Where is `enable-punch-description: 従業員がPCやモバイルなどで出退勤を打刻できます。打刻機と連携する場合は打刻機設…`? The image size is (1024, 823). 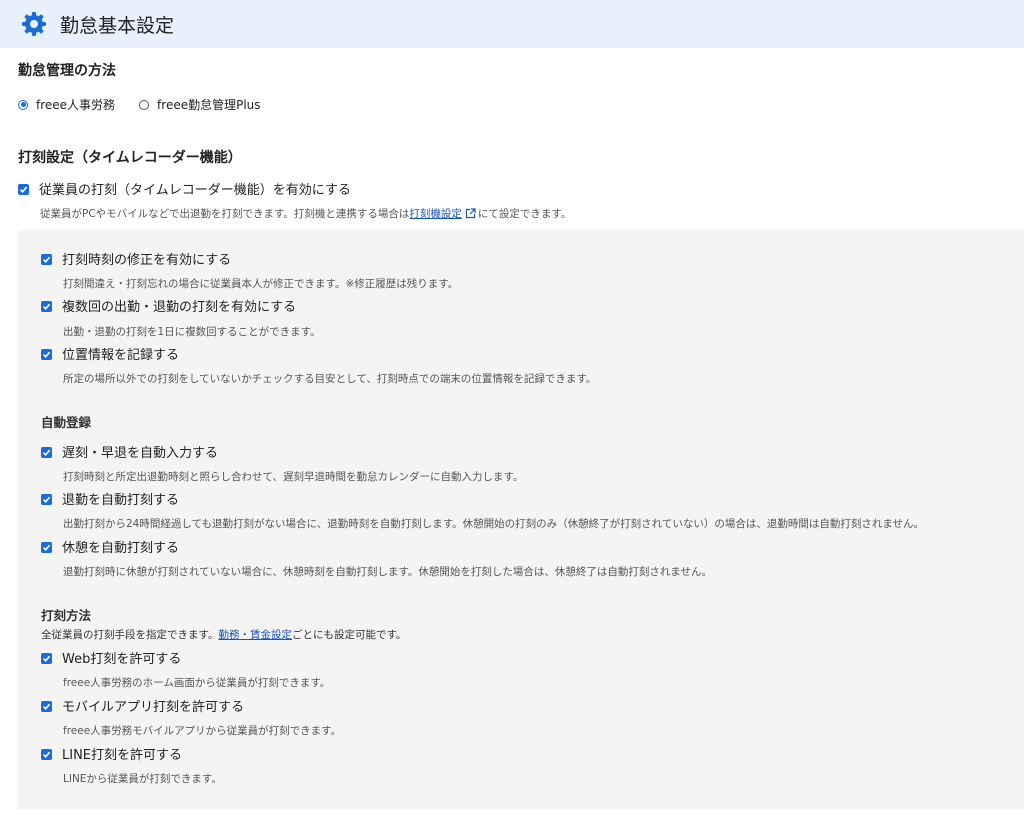
enable-punch-description: 従業員がPCやモバイルなどで出退勤を打刻できます。打刻機と連携する場合は打刻機設… is located at coordinates (305, 215).